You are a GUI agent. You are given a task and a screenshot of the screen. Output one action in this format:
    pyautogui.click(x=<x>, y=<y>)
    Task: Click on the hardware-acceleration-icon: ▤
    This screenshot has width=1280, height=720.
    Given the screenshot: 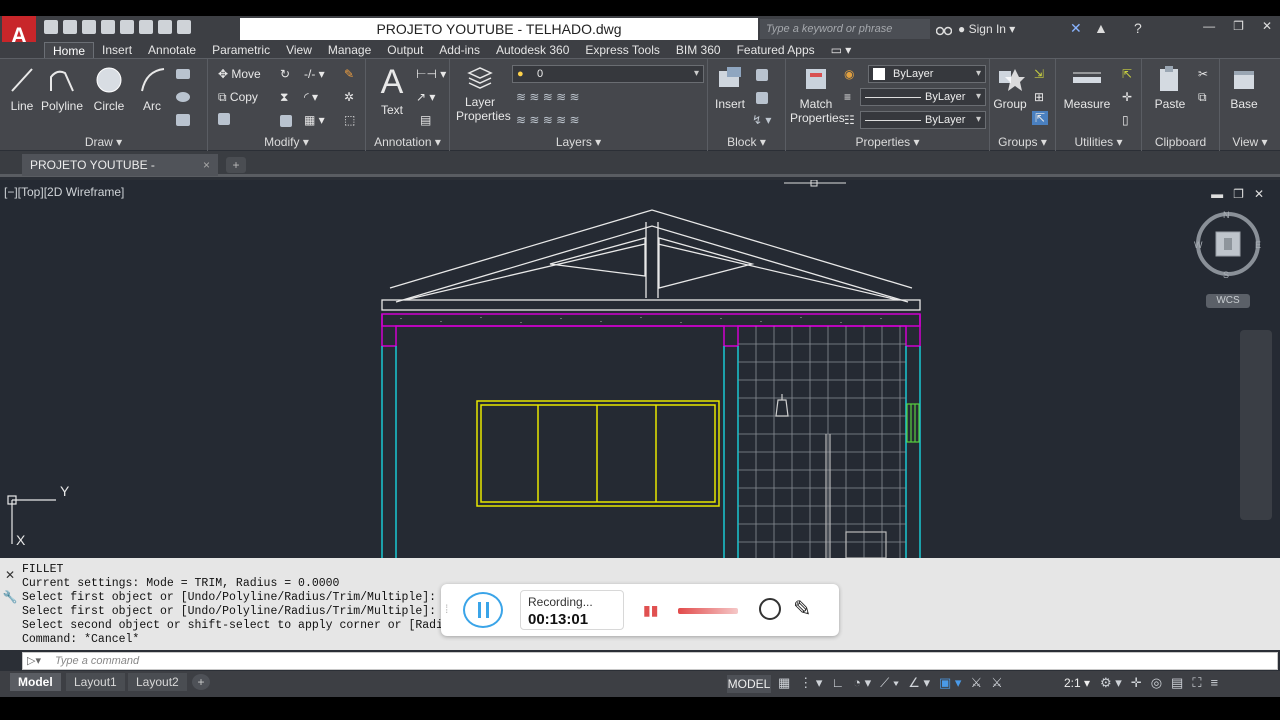 What is the action you would take?
    pyautogui.click(x=1177, y=683)
    